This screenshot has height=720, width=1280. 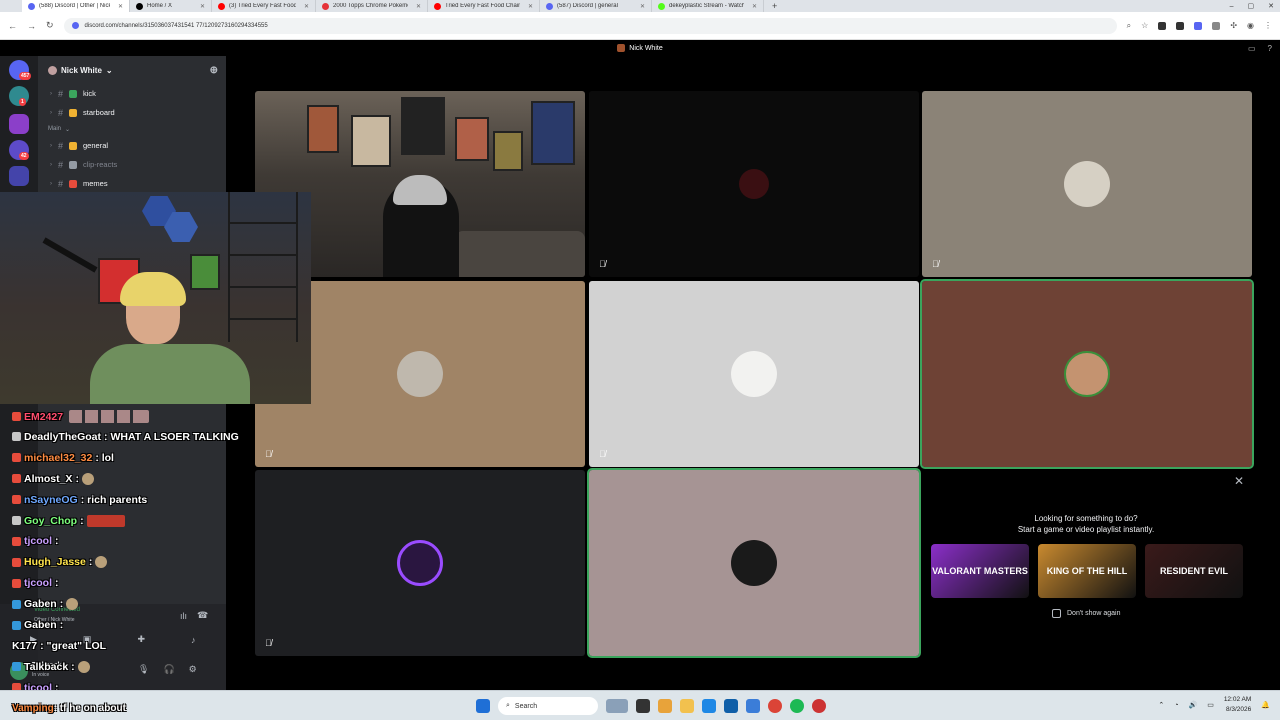 What do you see at coordinates (73, 183) in the screenshot?
I see `channel-emoji-icon` at bounding box center [73, 183].